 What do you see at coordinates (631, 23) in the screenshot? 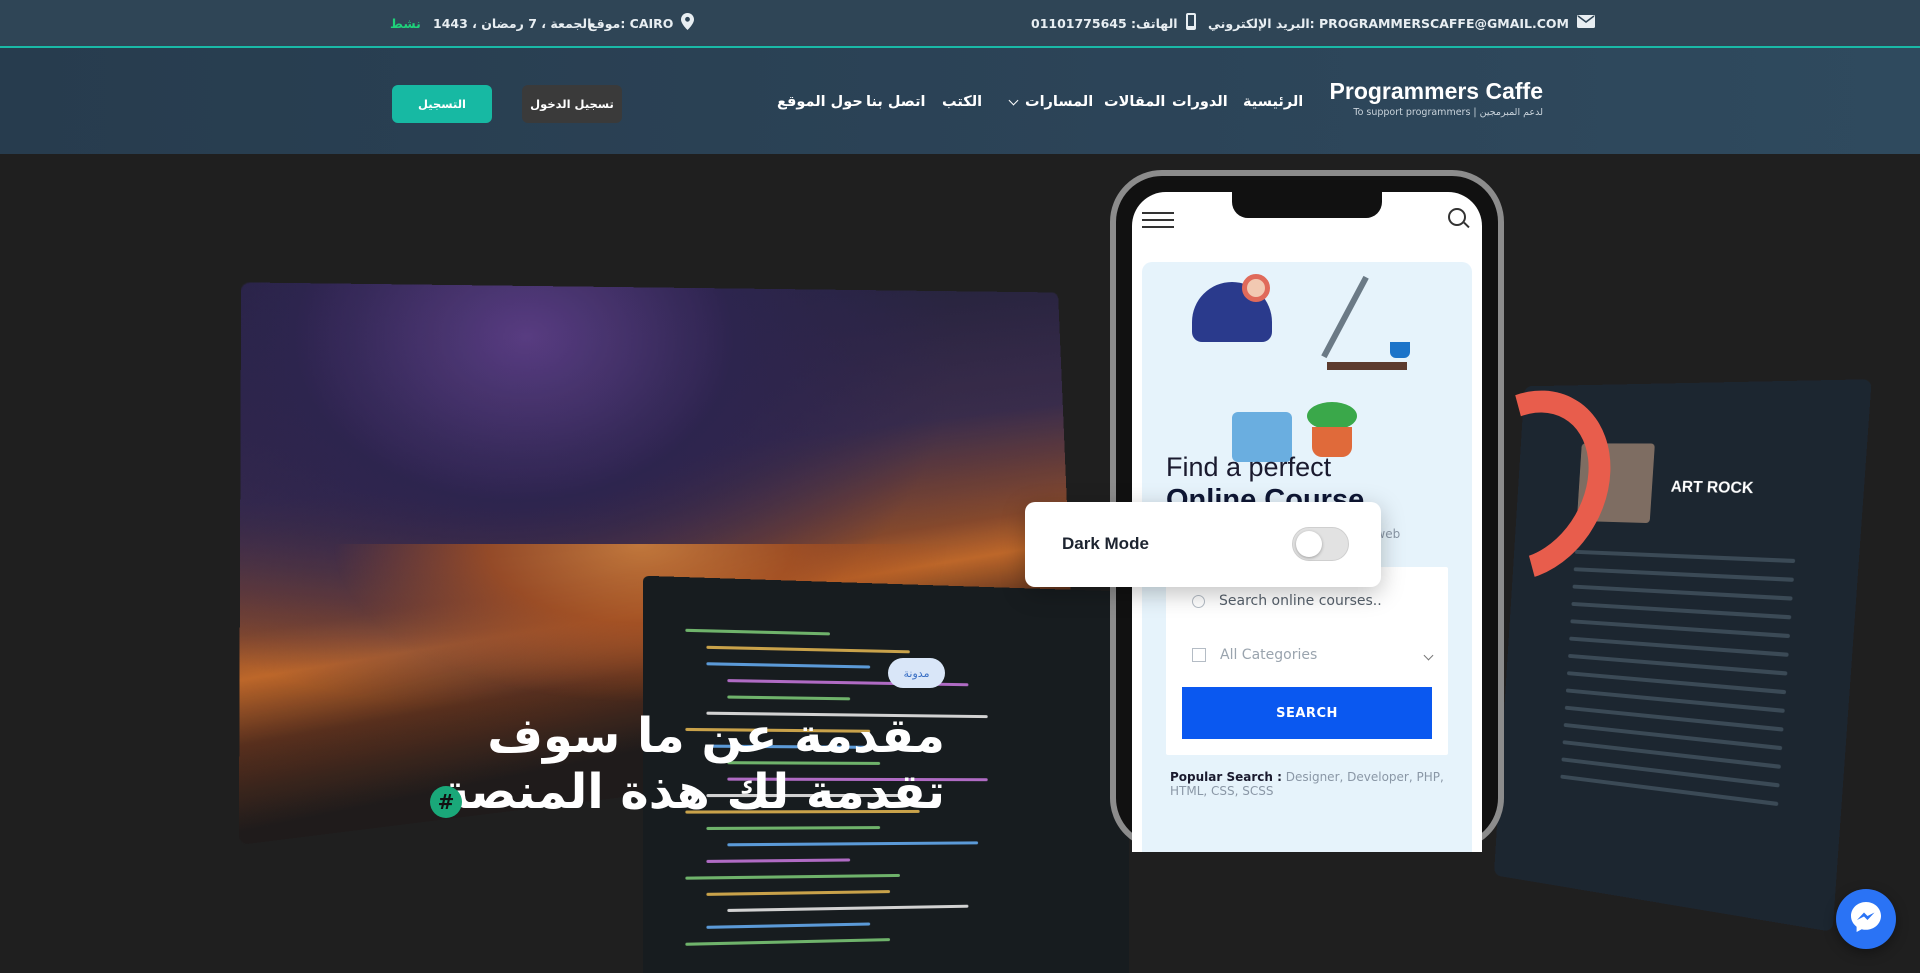
I see `topbar-location-text: موقع: CAIRO` at bounding box center [631, 23].